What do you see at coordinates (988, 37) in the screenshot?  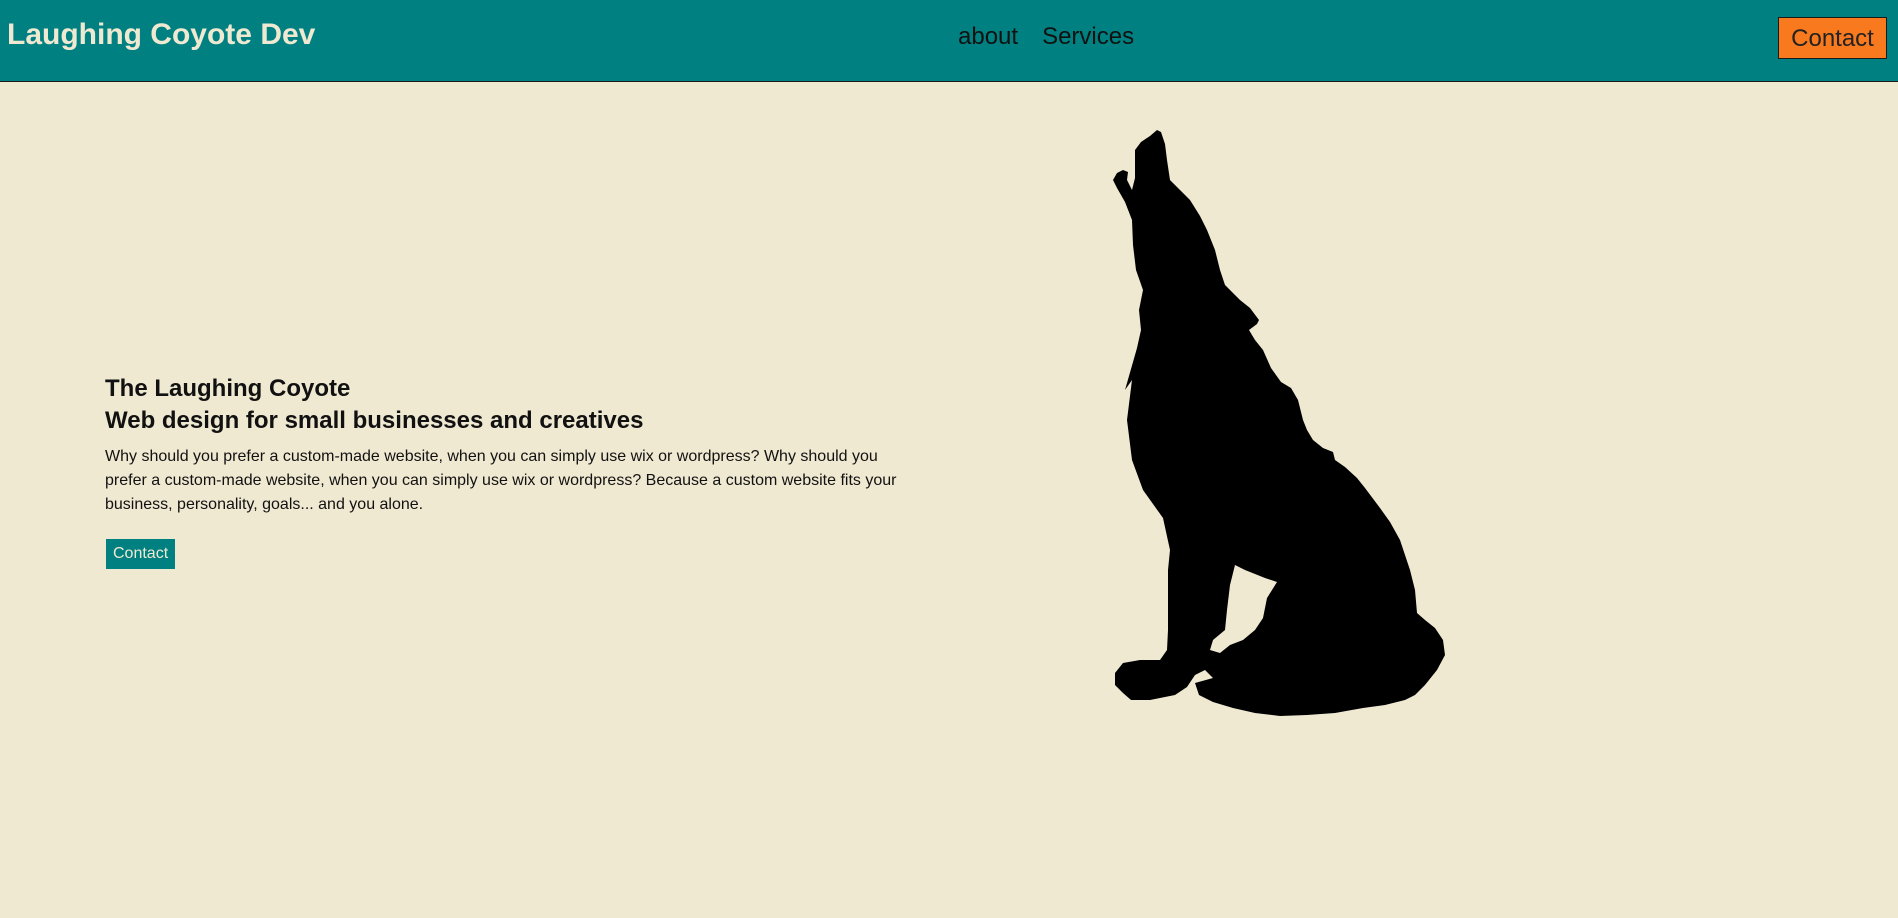 I see `nav-link-about: about` at bounding box center [988, 37].